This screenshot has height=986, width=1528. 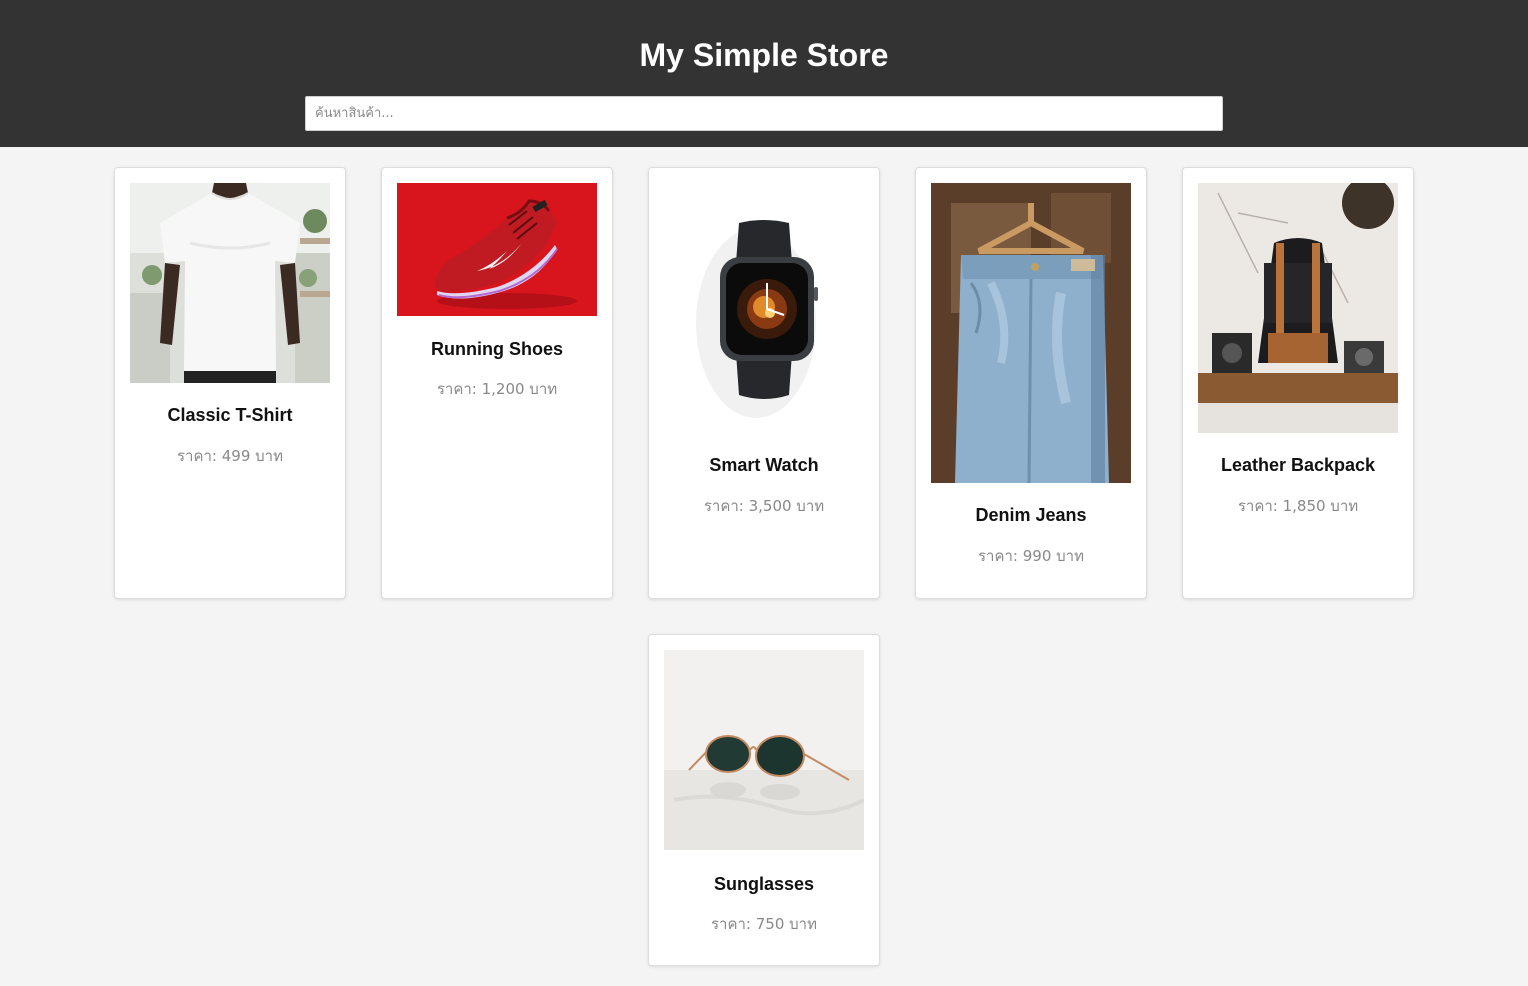 I want to click on smart-watch-image, so click(x=764, y=308).